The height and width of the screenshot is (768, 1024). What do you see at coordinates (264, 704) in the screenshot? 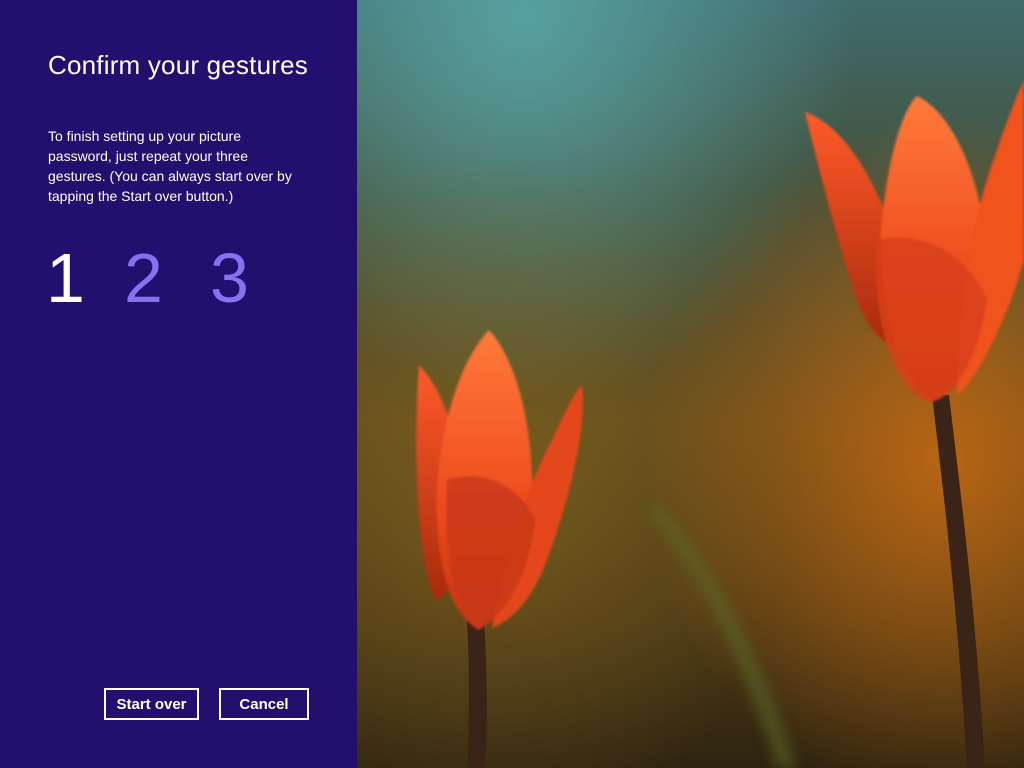
I see `cancel-button: Cancel` at bounding box center [264, 704].